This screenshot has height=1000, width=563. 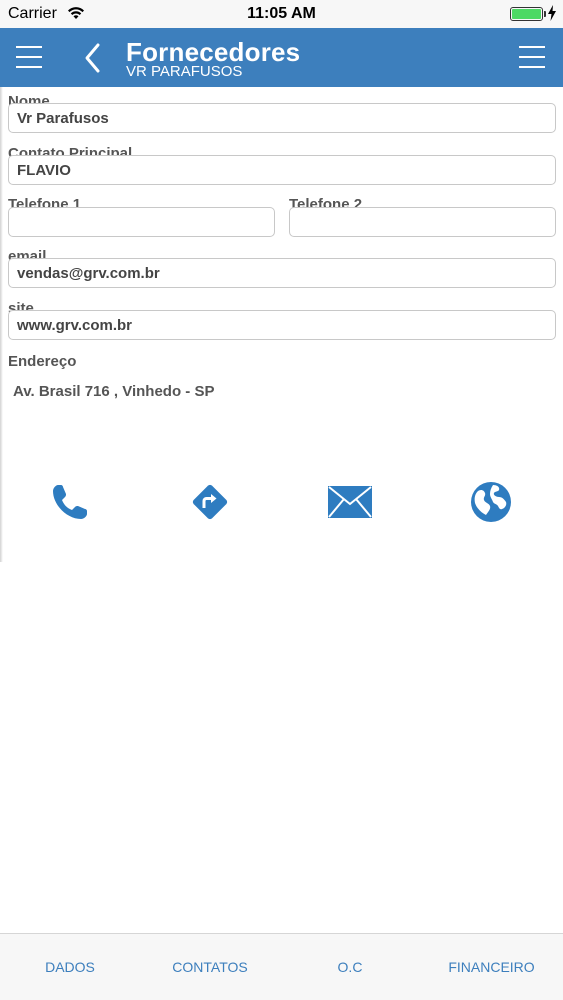 What do you see at coordinates (94, 58) in the screenshot?
I see `back-chevron-icon` at bounding box center [94, 58].